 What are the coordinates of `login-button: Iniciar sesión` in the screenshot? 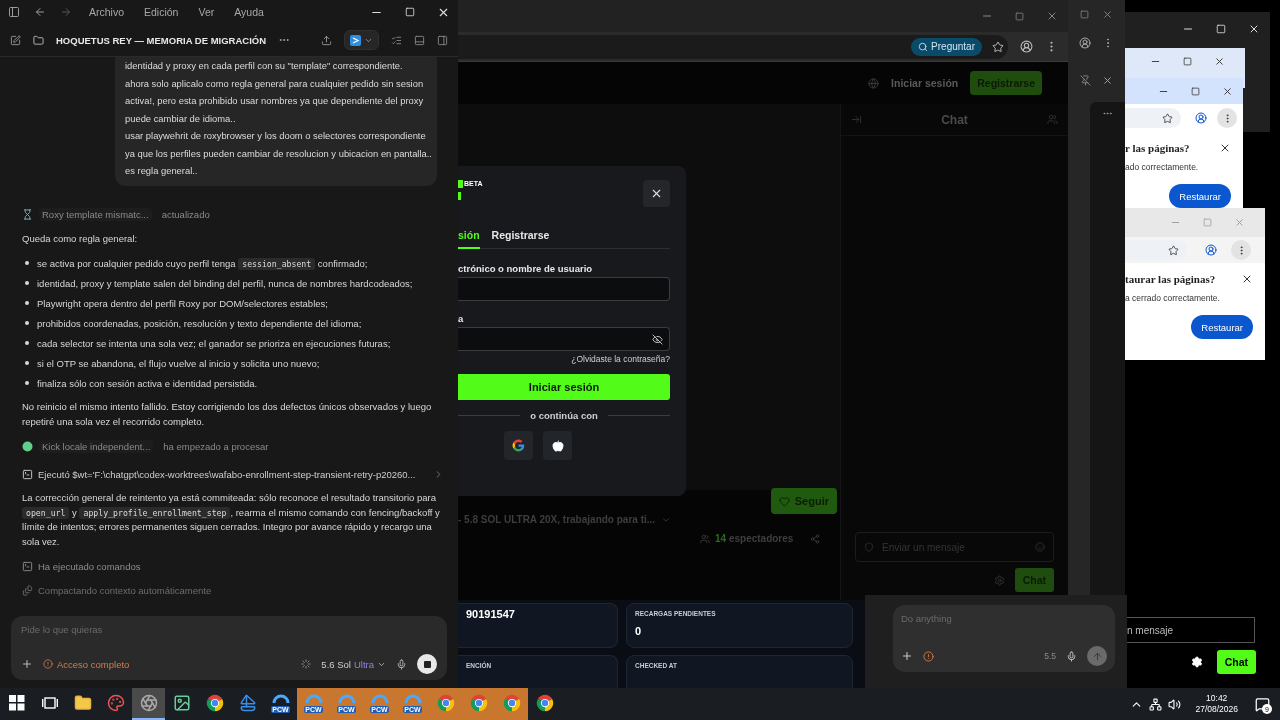 It's located at (564, 387).